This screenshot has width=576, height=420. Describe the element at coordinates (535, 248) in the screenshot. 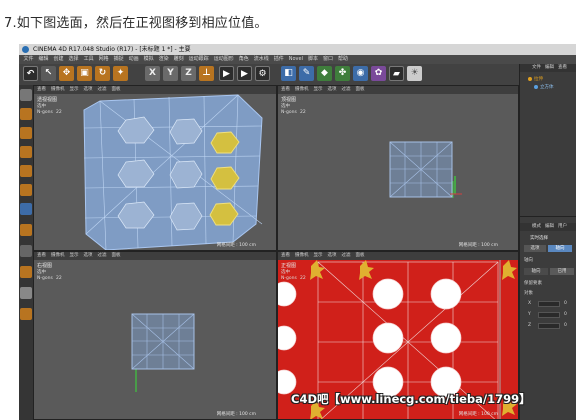

I see `tab-options: 选项` at that location.